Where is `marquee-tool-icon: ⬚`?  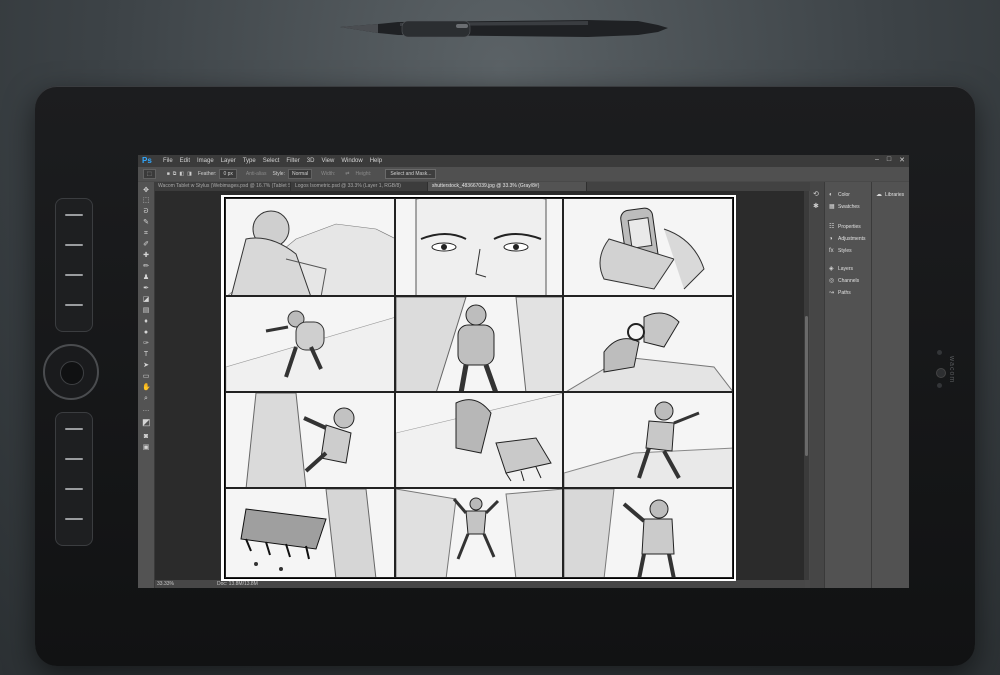 marquee-tool-icon: ⬚ is located at coordinates (146, 200).